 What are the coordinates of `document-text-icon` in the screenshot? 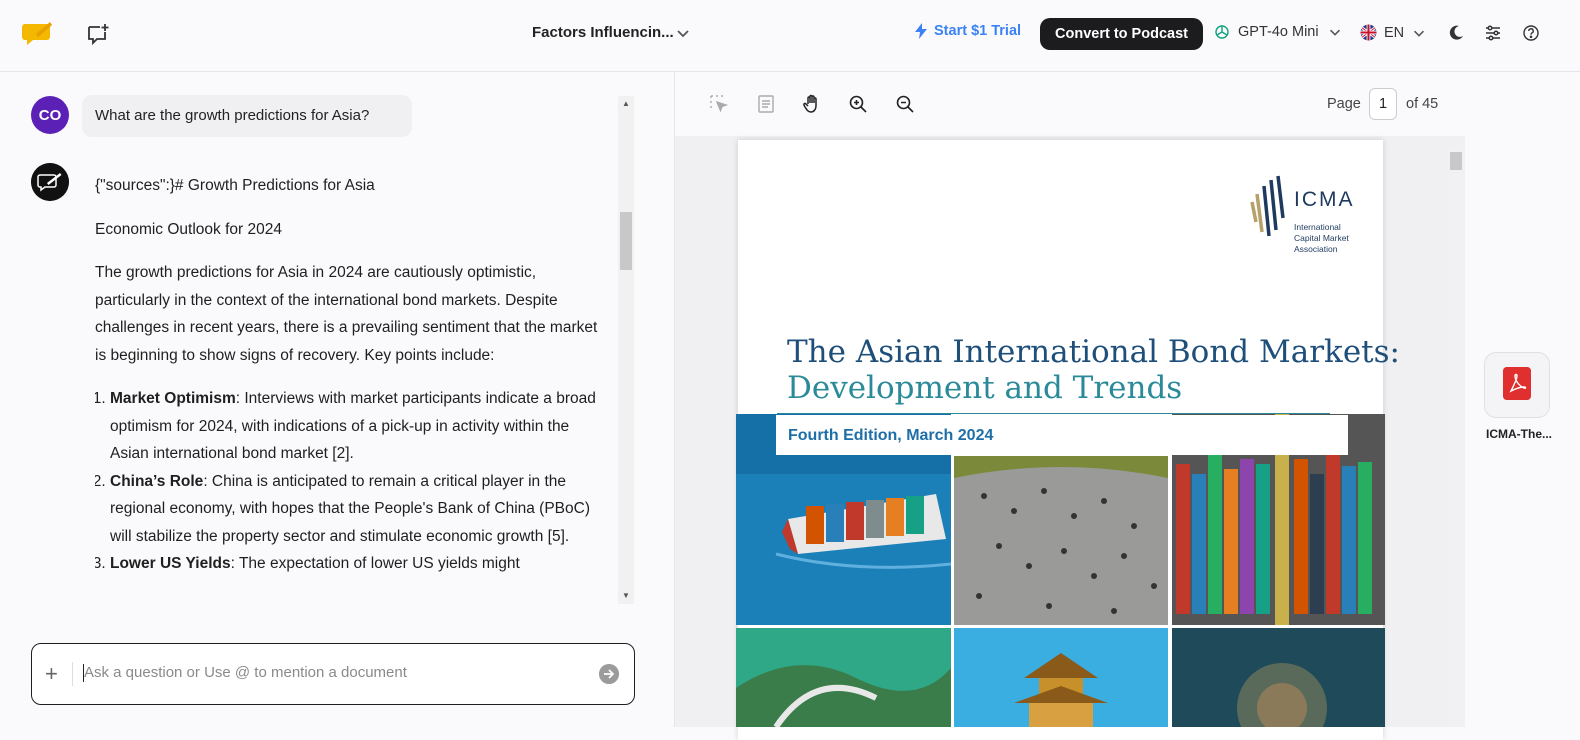 It's located at (766, 104).